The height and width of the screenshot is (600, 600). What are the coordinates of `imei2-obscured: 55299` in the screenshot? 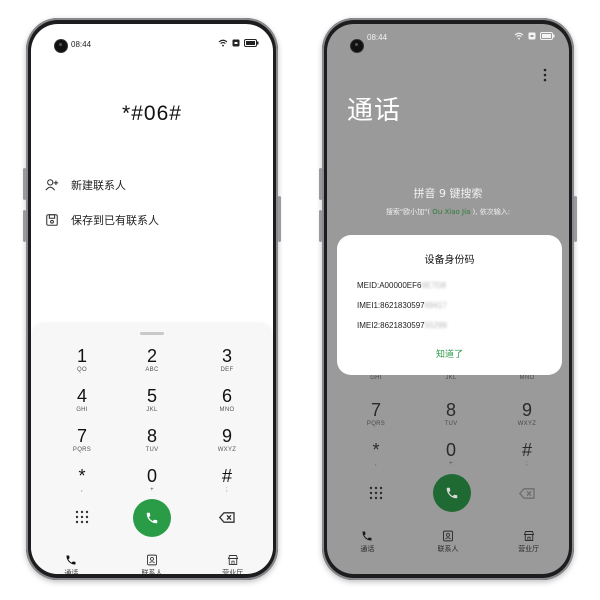 It's located at (435, 325).